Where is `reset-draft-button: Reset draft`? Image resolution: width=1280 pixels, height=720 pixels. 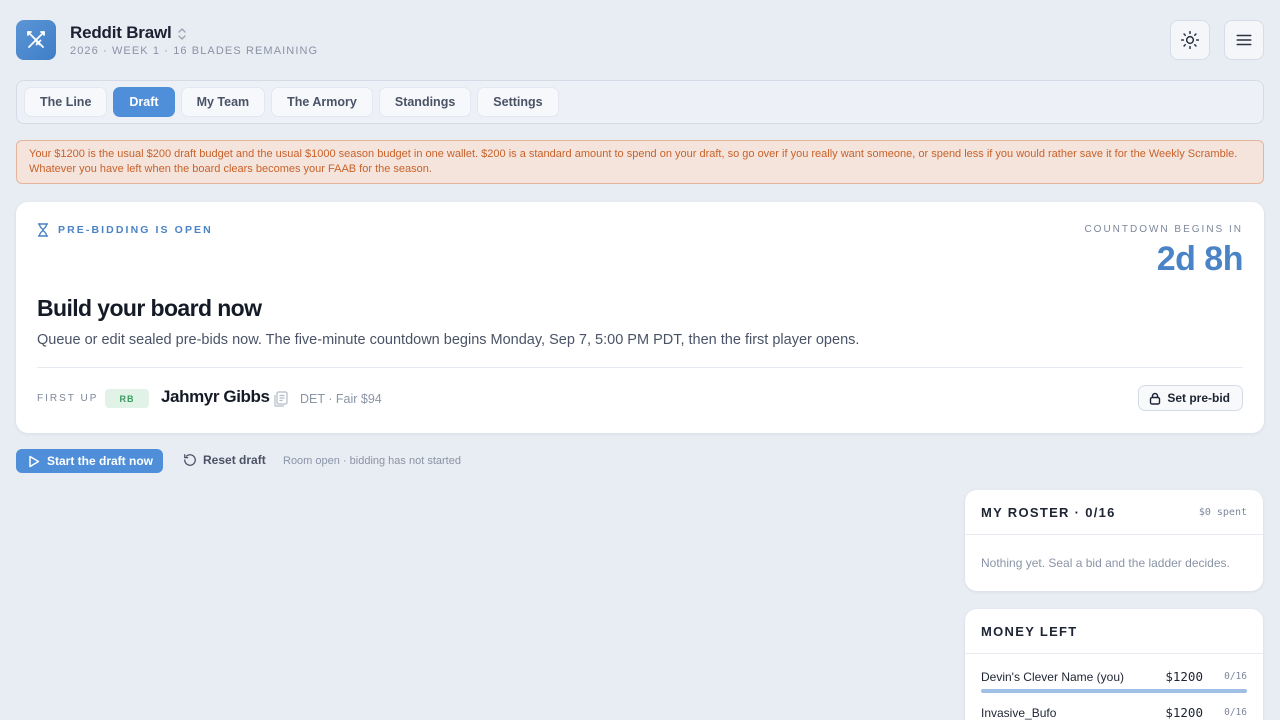
reset-draft-button: Reset draft is located at coordinates (224, 460).